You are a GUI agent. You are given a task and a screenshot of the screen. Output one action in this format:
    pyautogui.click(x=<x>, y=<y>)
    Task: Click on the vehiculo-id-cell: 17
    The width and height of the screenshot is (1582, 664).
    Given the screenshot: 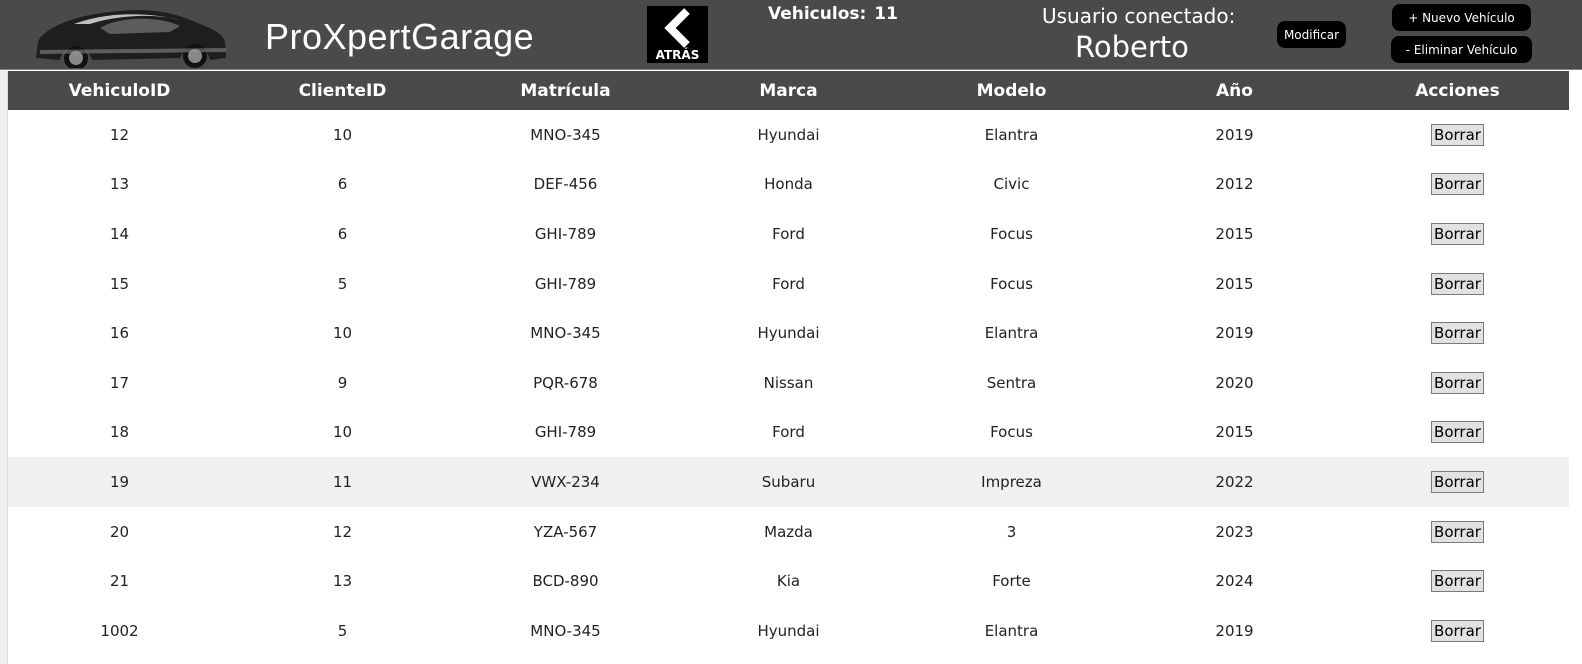 What is the action you would take?
    pyautogui.click(x=119, y=382)
    